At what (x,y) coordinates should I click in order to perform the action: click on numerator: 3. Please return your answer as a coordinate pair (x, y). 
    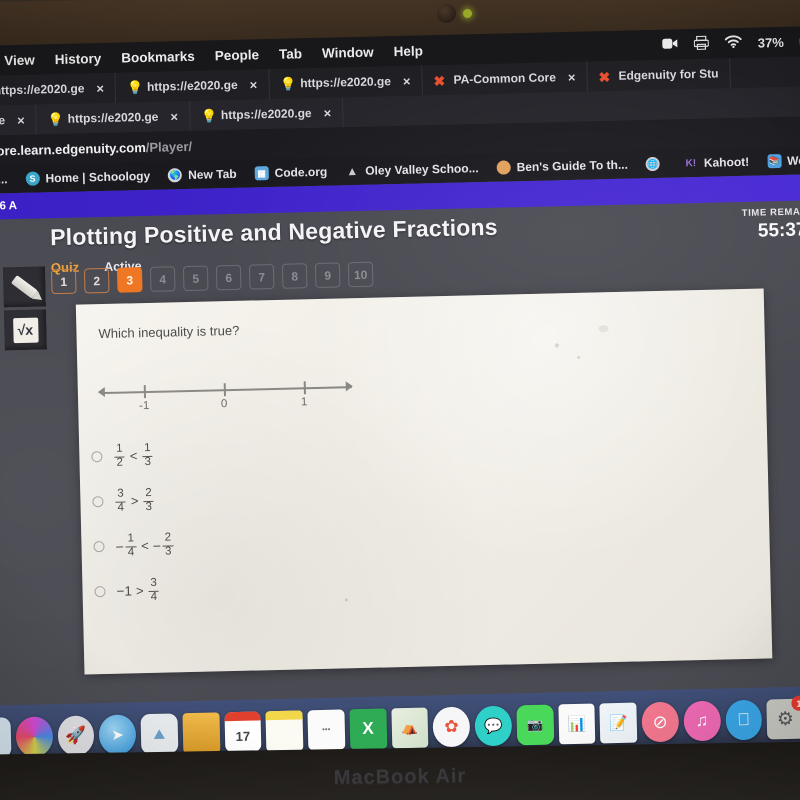
    Looking at the image, I should click on (153, 582).